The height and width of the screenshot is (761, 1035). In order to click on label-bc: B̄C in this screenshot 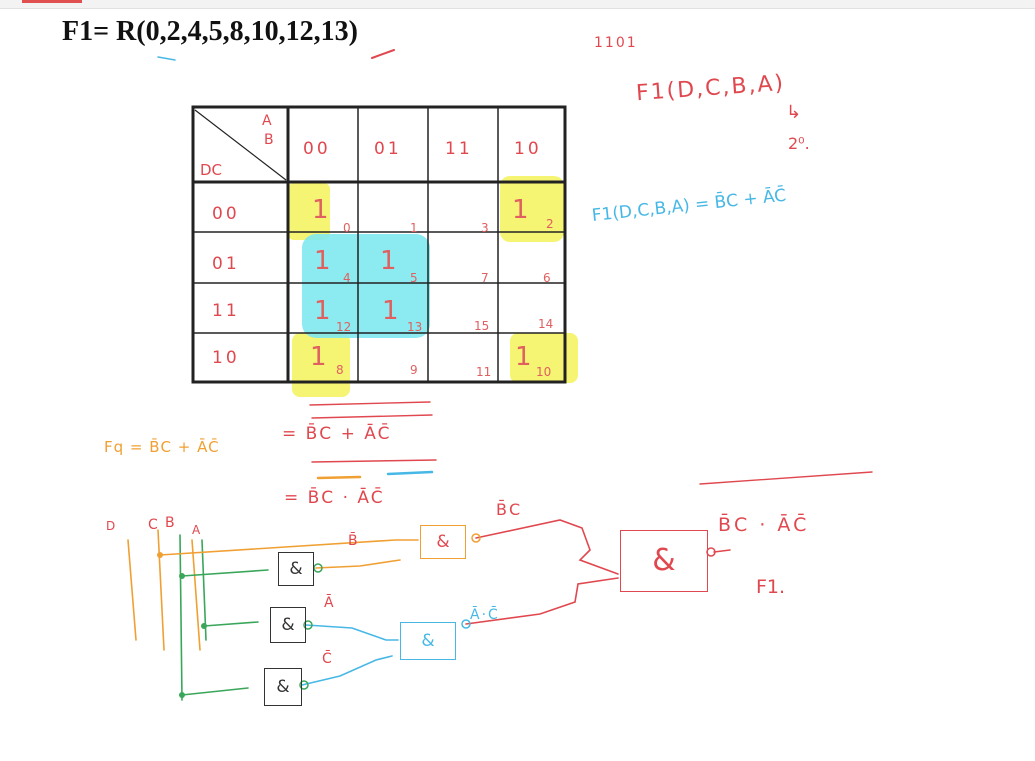, I will do `click(509, 509)`.